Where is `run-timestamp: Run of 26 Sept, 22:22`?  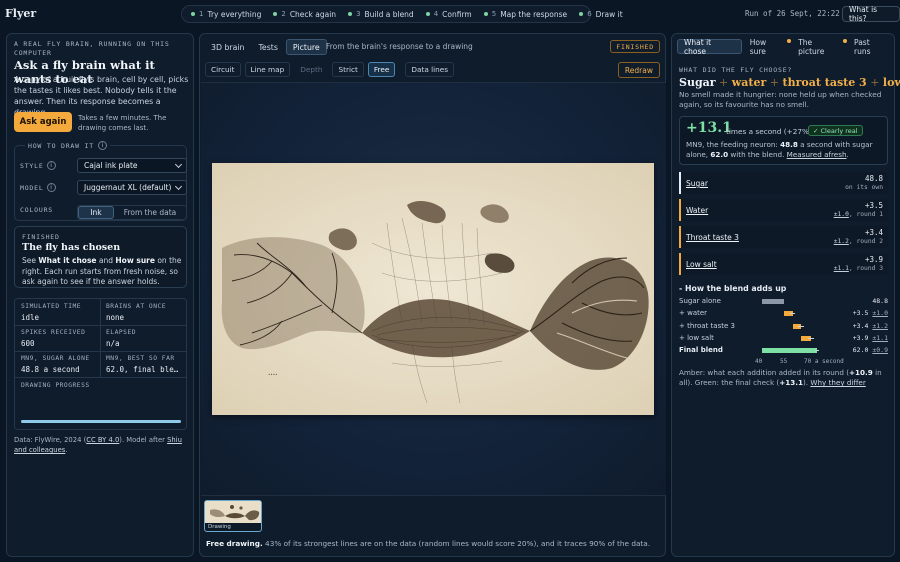 run-timestamp: Run of 26 Sept, 22:22 is located at coordinates (792, 13).